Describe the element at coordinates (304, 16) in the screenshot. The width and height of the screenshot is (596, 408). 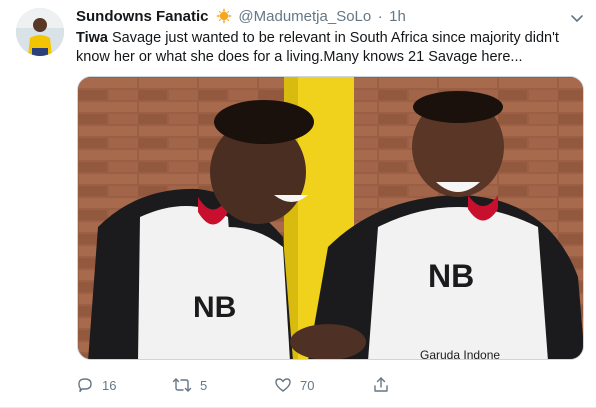
I see `author-handle: @Madumetja_SoLo` at that location.